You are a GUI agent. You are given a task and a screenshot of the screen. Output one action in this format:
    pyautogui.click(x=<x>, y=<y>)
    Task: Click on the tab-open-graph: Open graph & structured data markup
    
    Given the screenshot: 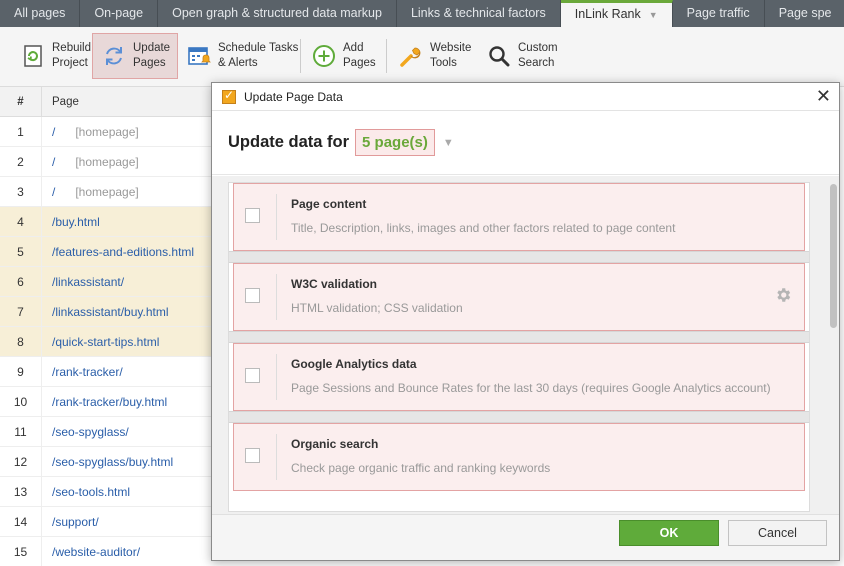 What is the action you would take?
    pyautogui.click(x=277, y=13)
    